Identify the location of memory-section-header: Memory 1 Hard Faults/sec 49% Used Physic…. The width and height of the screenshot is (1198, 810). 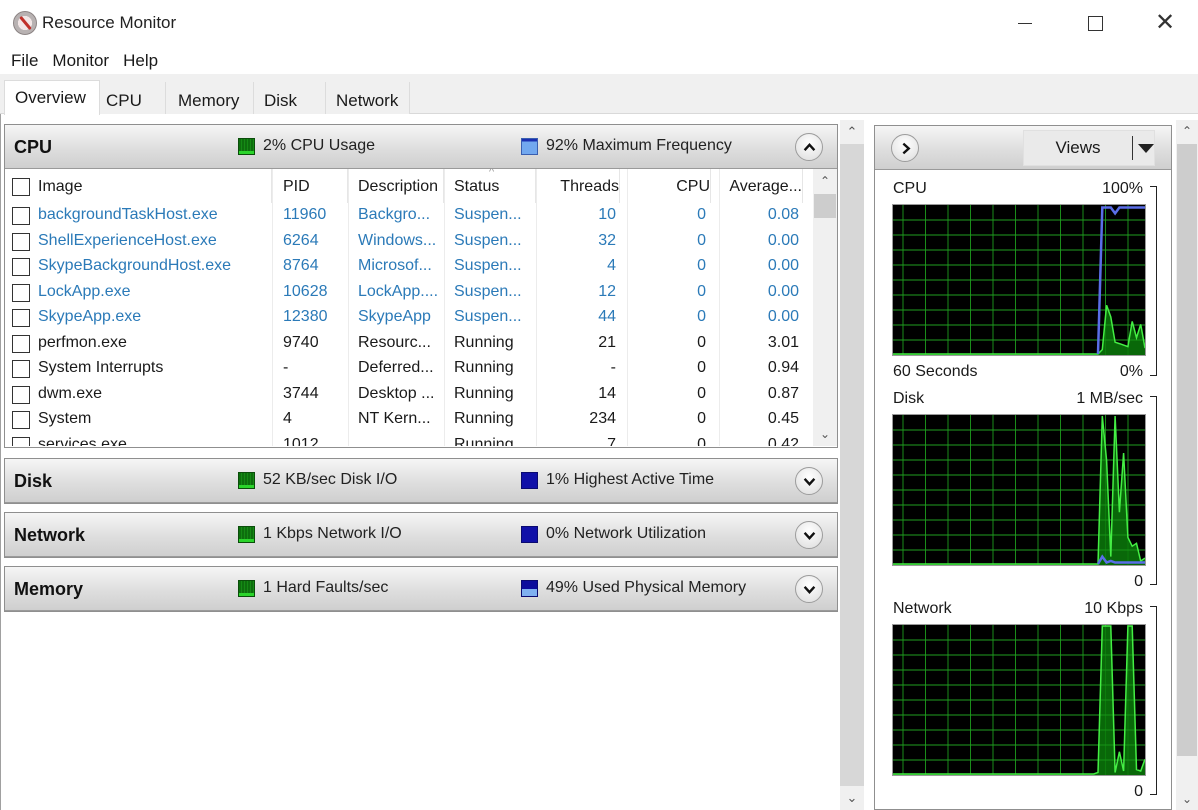
(421, 589).